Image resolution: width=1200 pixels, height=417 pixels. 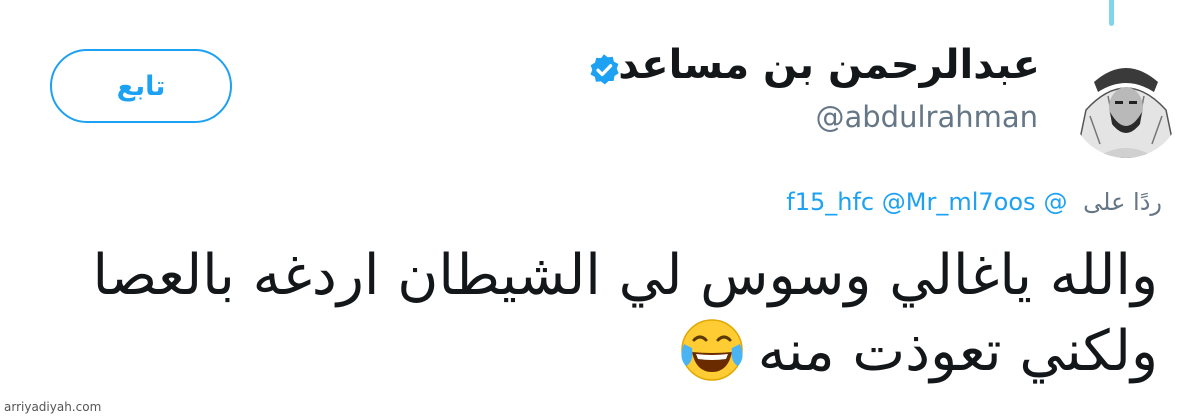 I want to click on avatar-image, so click(x=1126, y=102).